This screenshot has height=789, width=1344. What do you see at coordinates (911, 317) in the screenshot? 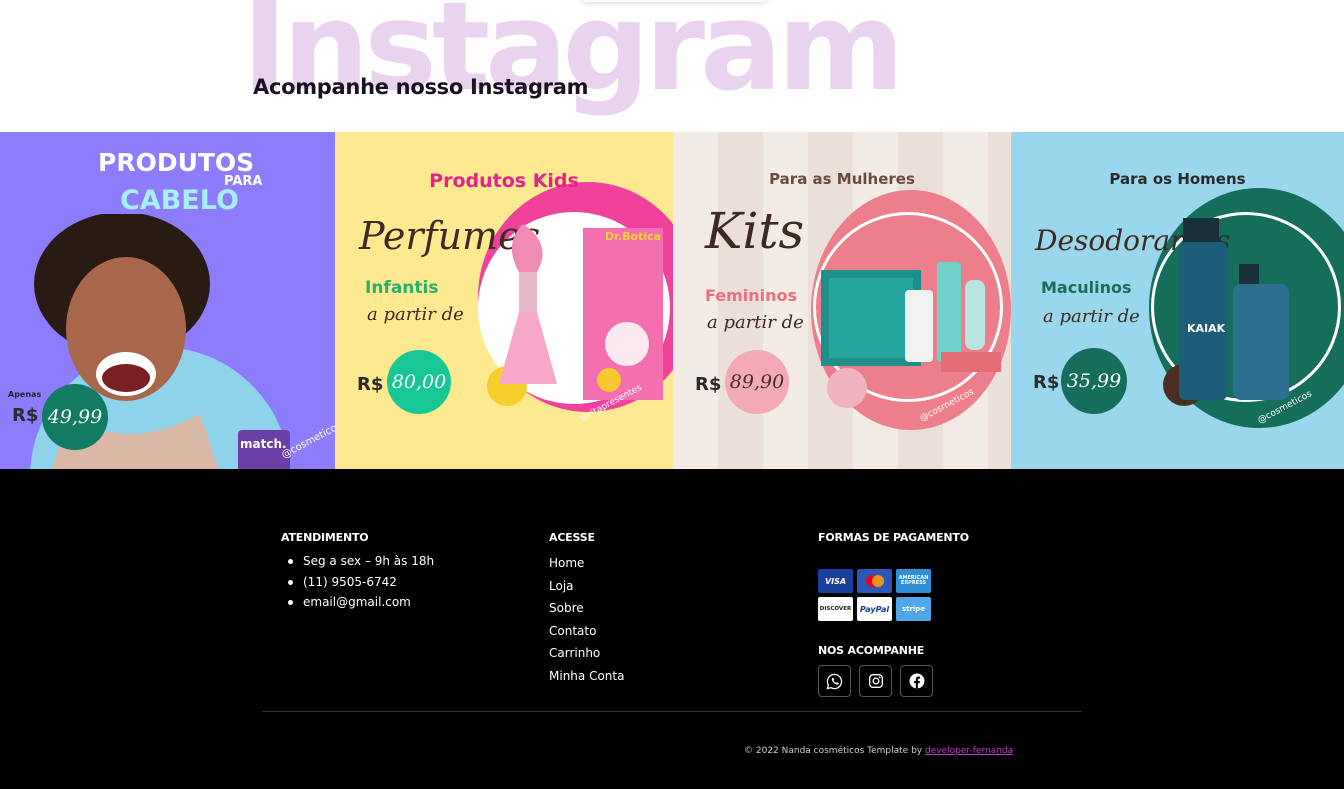
I see `womens-gift-kit` at bounding box center [911, 317].